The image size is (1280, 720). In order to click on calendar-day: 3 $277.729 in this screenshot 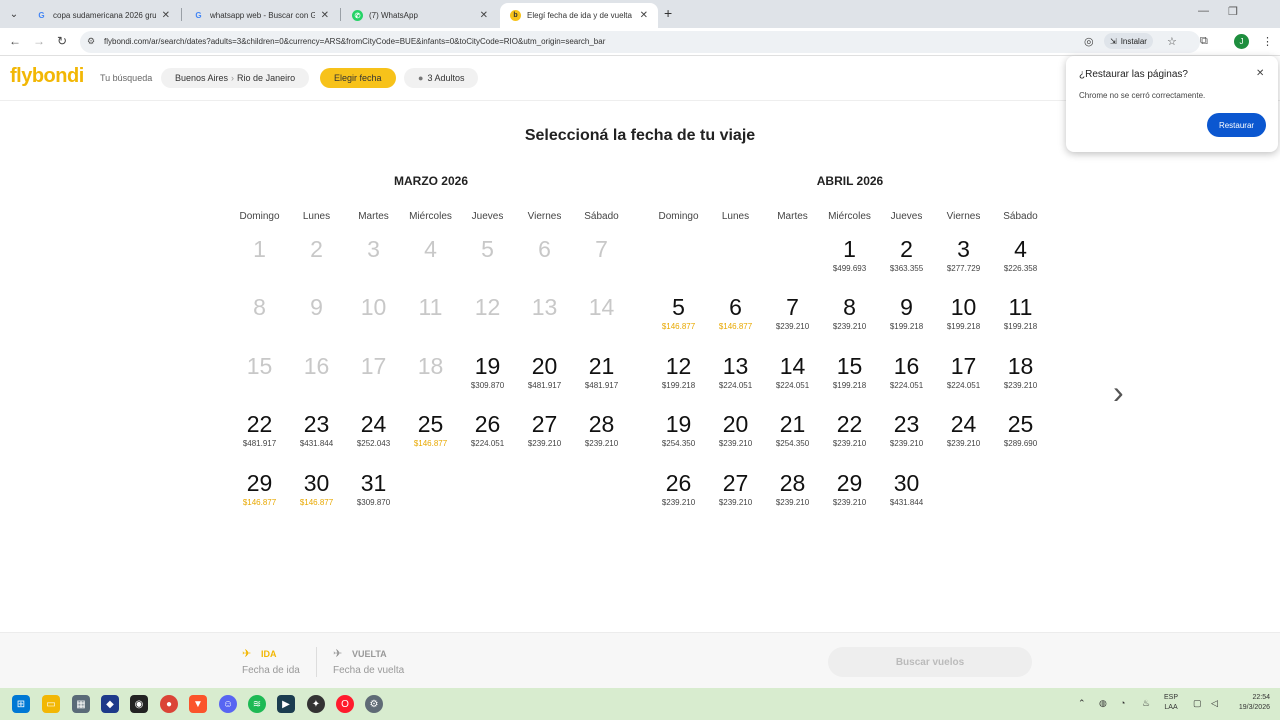, I will do `click(963, 261)`.